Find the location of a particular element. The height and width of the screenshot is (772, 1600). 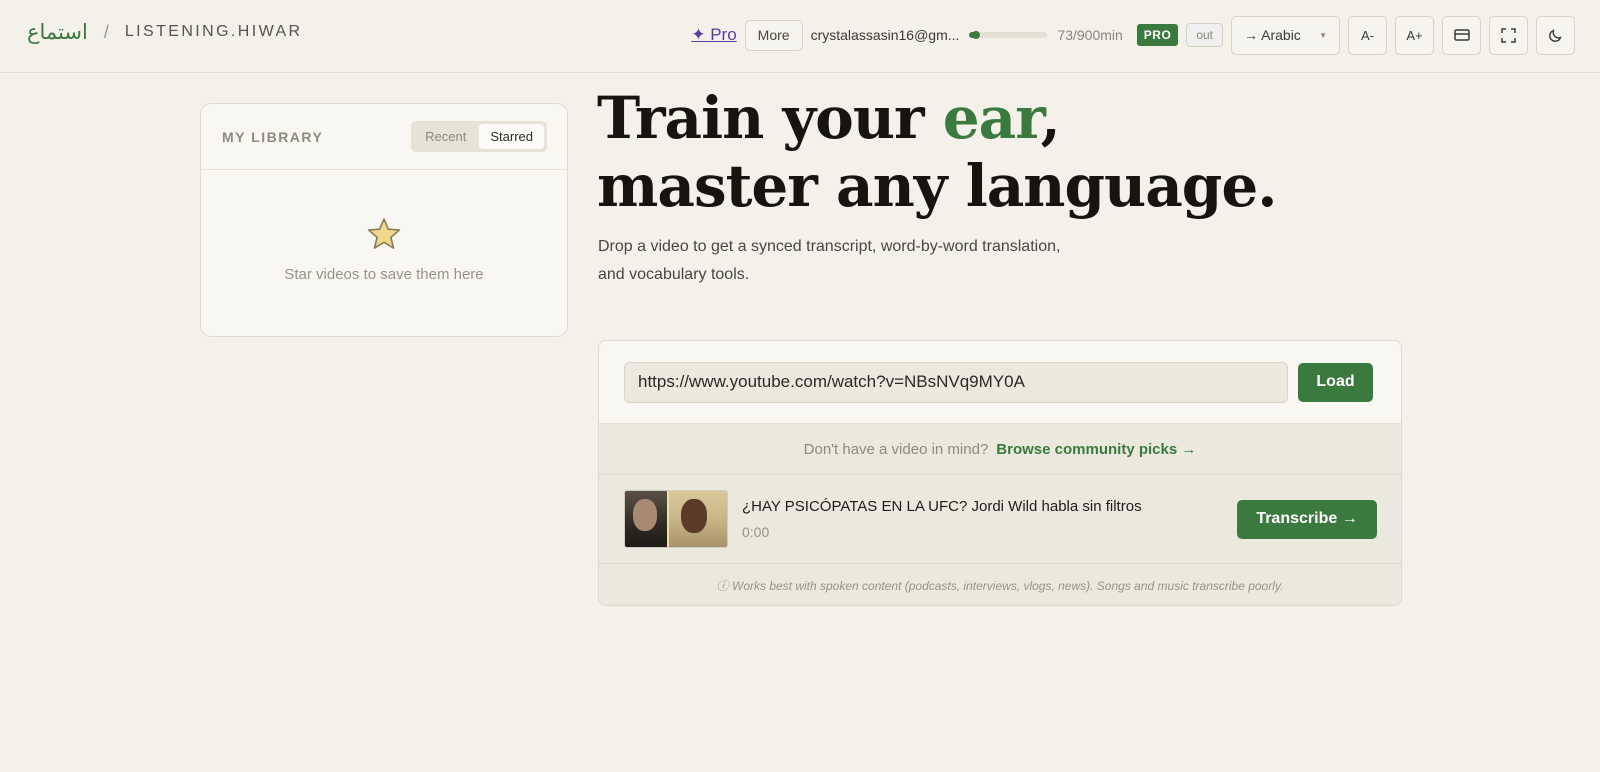

library-empty-state: Star videos to save them here is located at coordinates (384, 226).